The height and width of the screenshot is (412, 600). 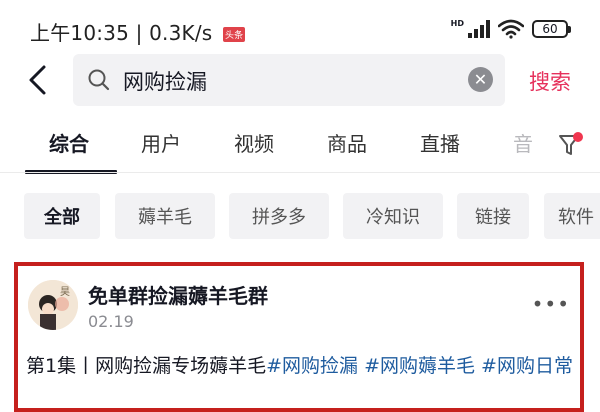 What do you see at coordinates (393, 216) in the screenshot?
I see `chip-trivia: 冷知识` at bounding box center [393, 216].